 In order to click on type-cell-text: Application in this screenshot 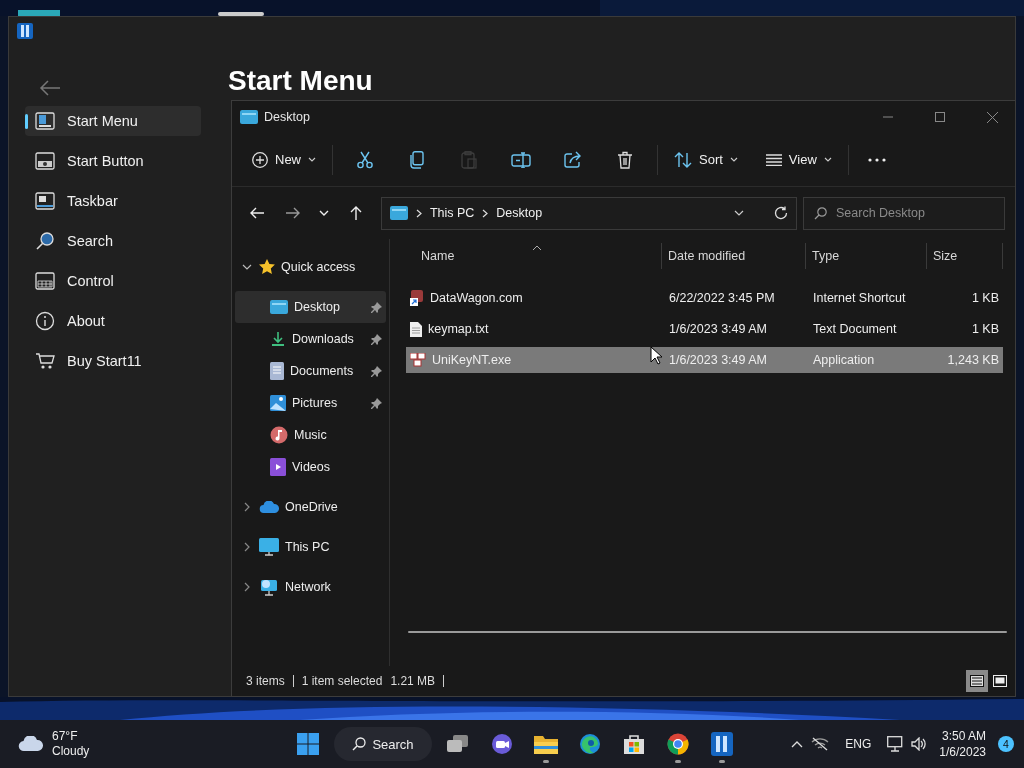, I will do `click(844, 360)`.